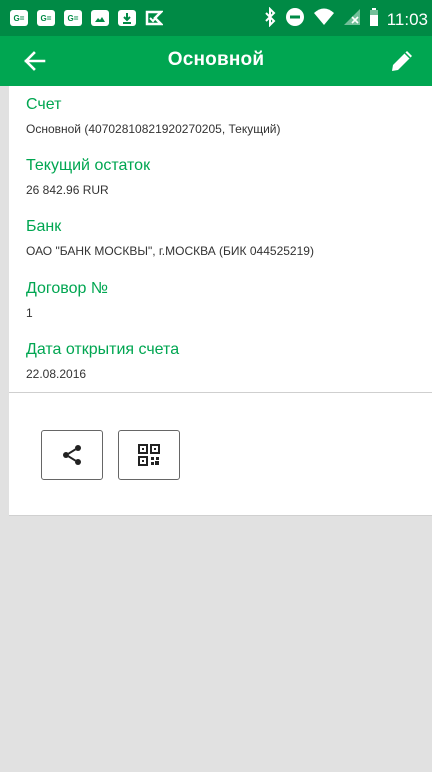 The image size is (432, 772). Describe the element at coordinates (270, 19) in the screenshot. I see `bluetooth-icon` at that location.